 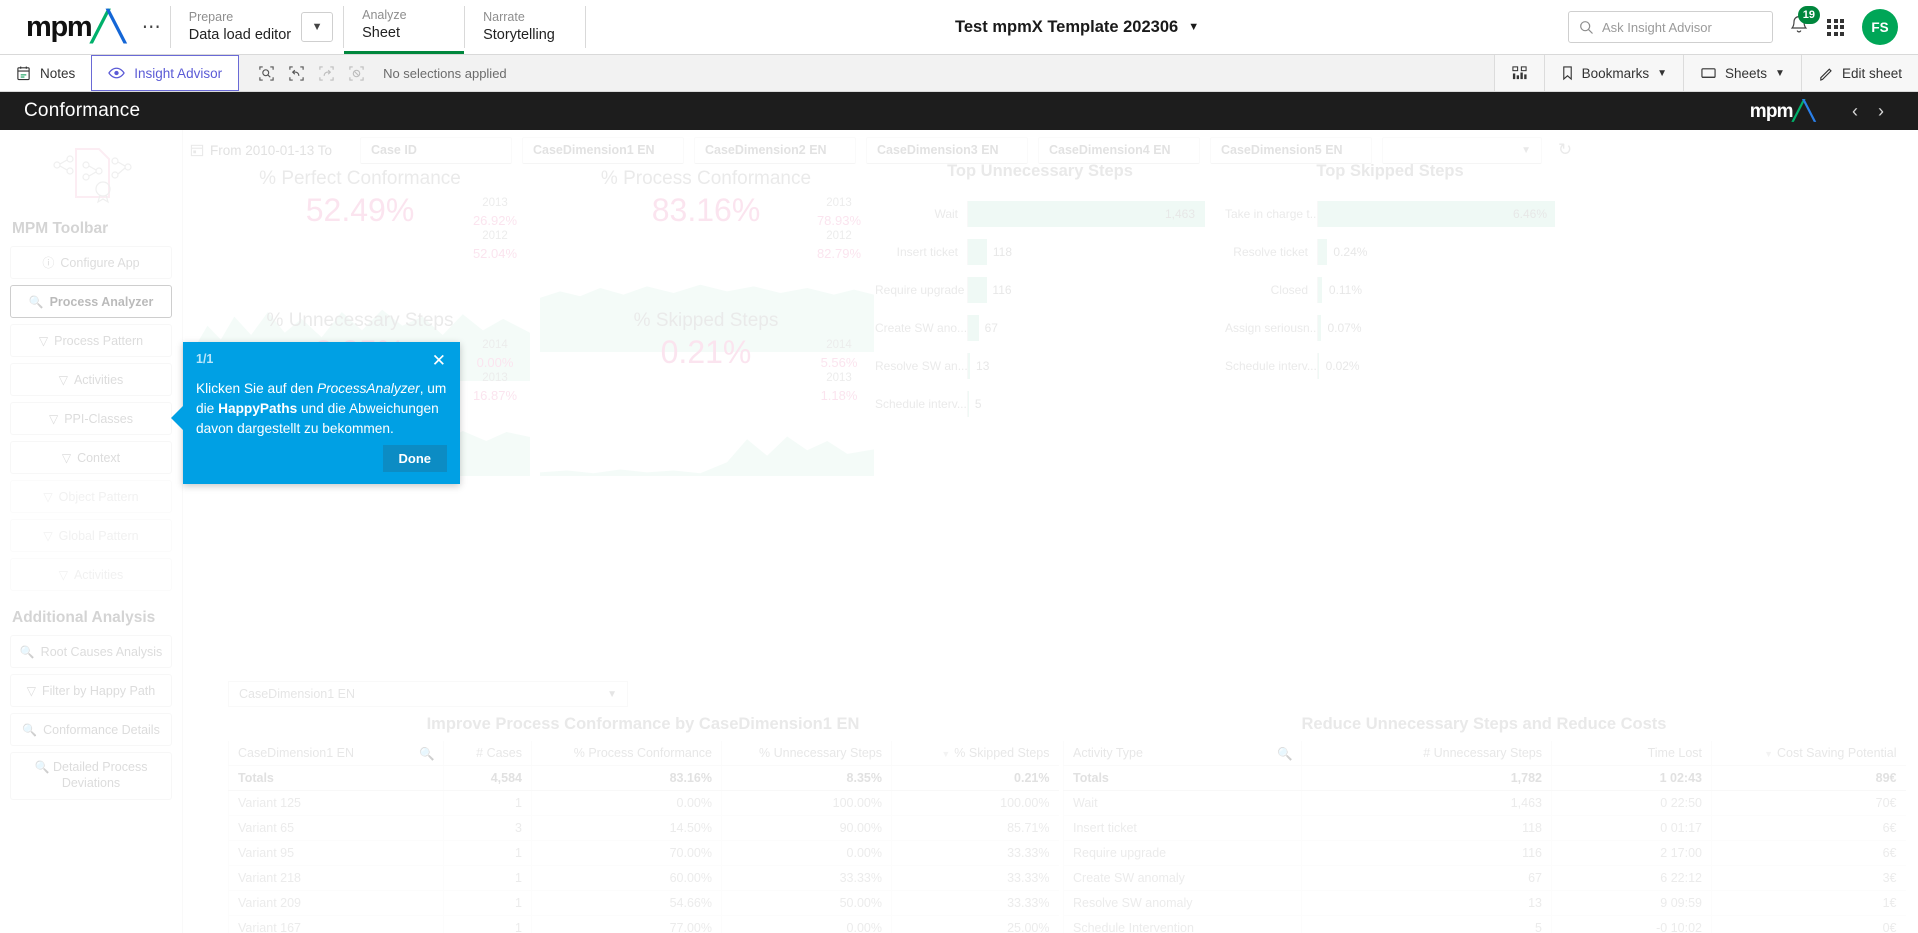 I want to click on rail-item-activities: ▽ Activities, so click(x=91, y=379).